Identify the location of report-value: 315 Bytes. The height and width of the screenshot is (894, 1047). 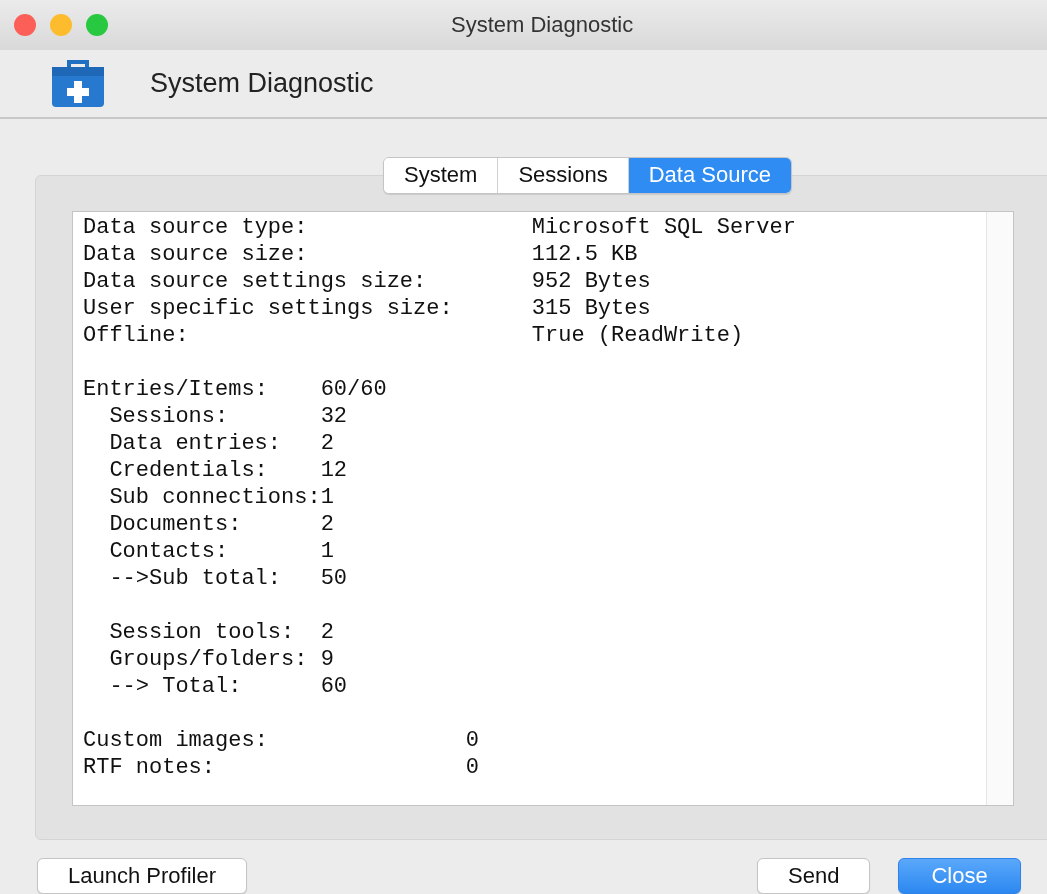
(591, 308).